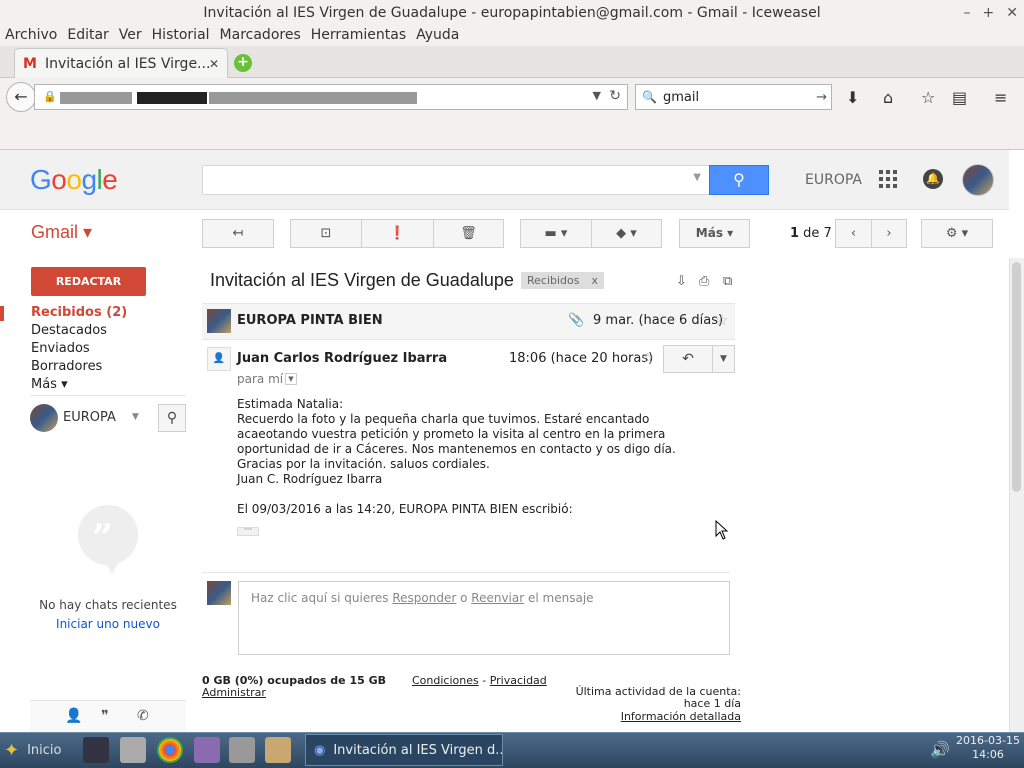 This screenshot has height=768, width=1024. I want to click on gmail-menu: Gmail ▾, so click(61, 232).